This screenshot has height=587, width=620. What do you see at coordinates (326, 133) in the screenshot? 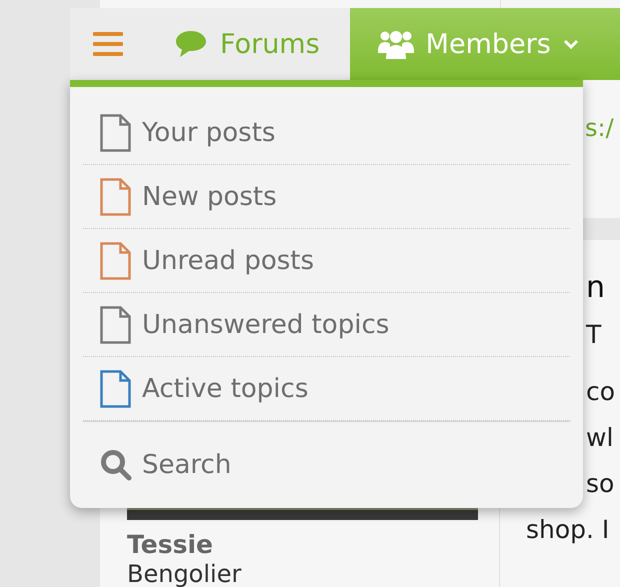
I see `menu-item: Your posts` at bounding box center [326, 133].